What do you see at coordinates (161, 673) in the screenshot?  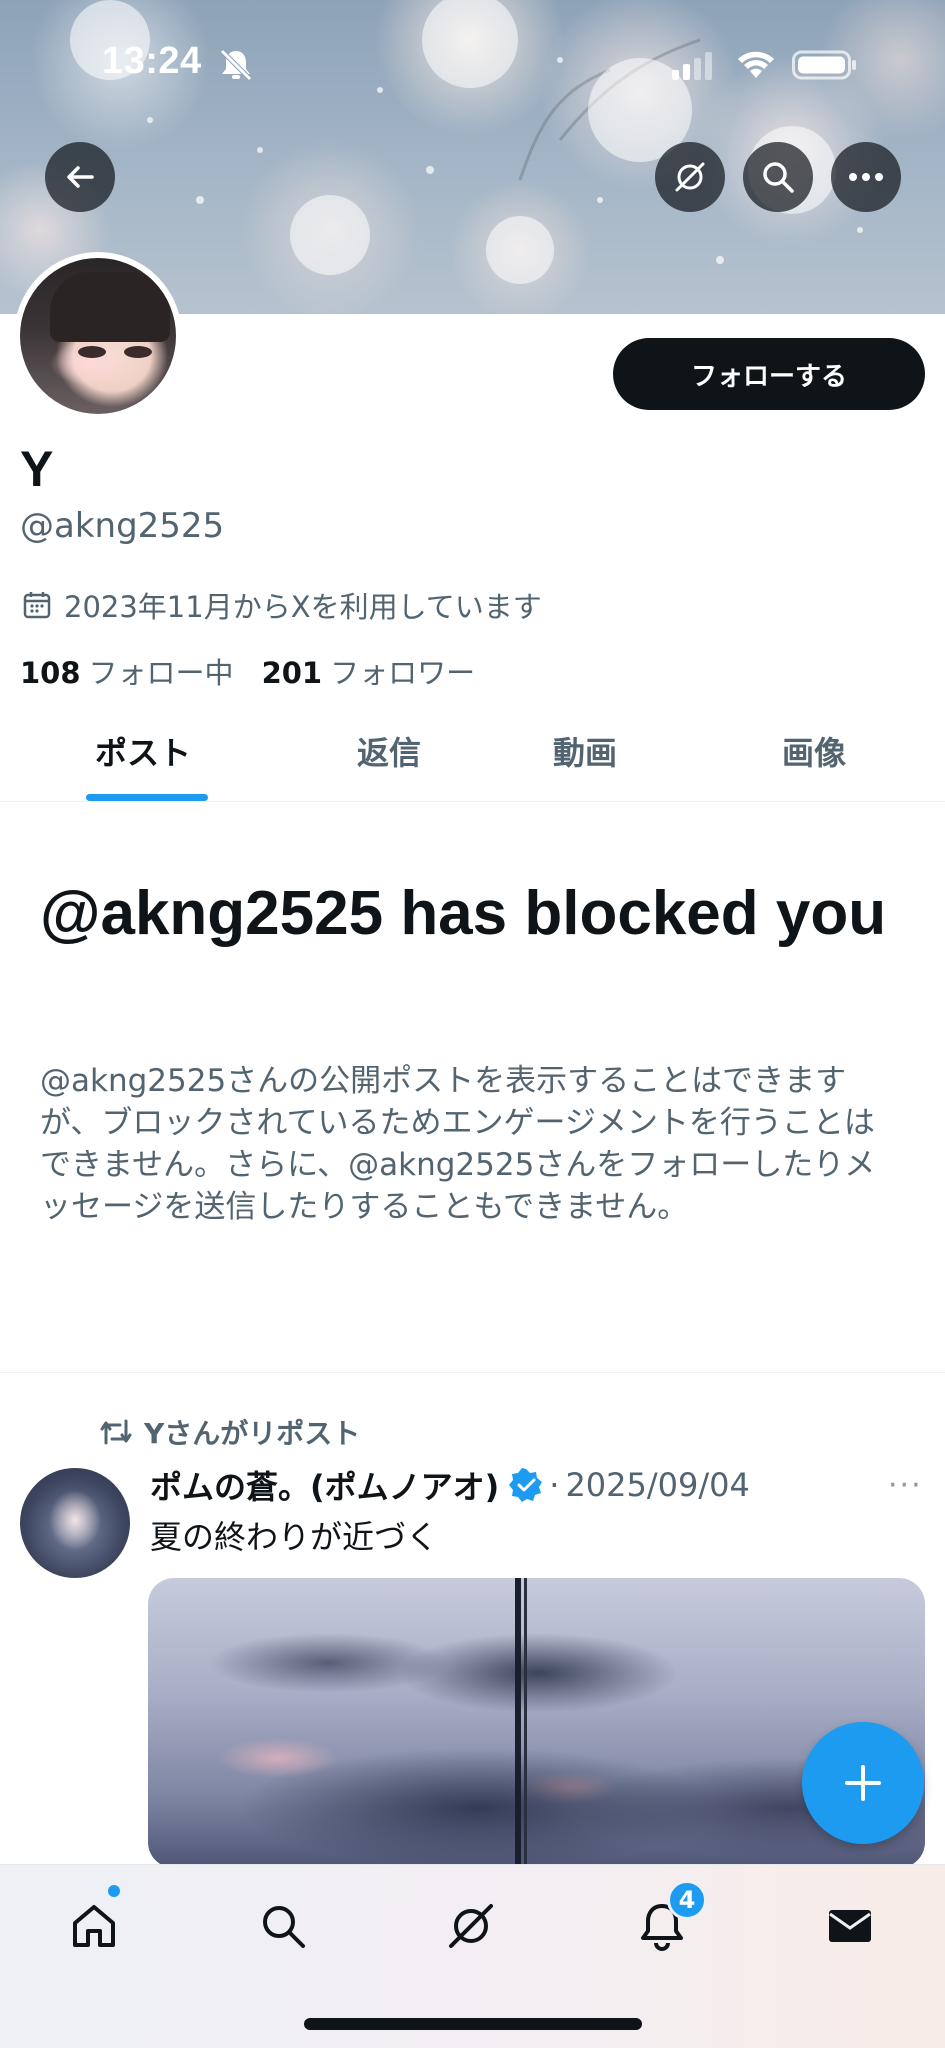 I see `following-label: フォロー中` at bounding box center [161, 673].